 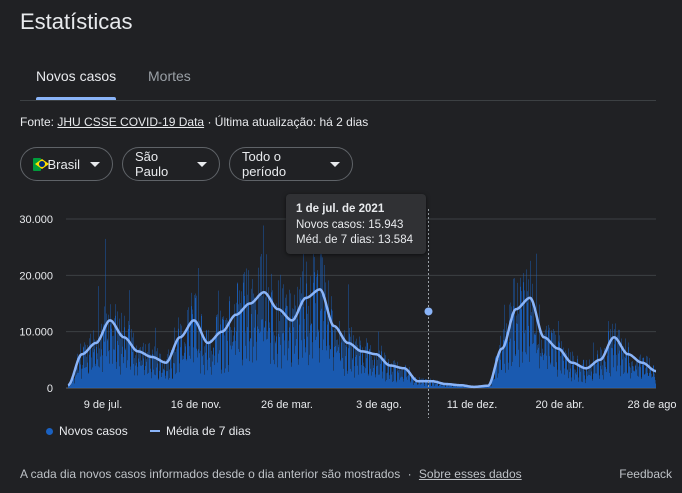 What do you see at coordinates (171, 164) in the screenshot?
I see `state-dropdown: São Paulo` at bounding box center [171, 164].